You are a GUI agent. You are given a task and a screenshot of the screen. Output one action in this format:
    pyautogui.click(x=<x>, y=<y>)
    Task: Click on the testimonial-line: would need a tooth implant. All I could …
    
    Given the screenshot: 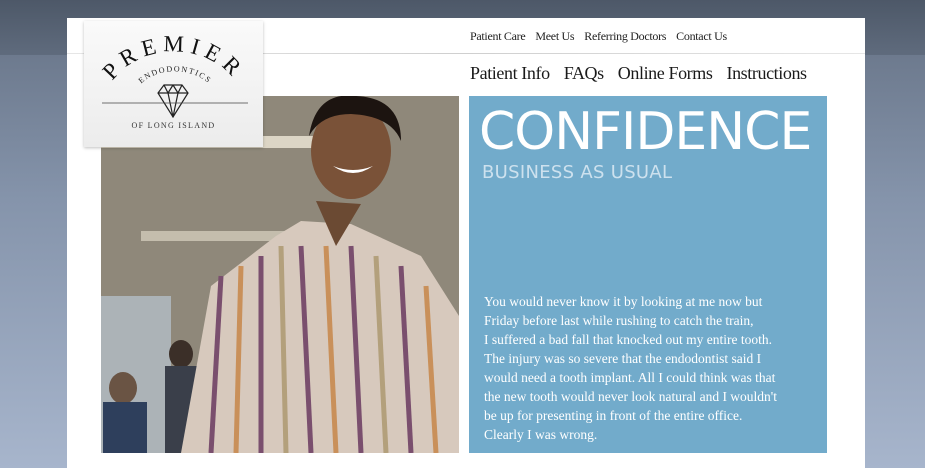 What is the action you would take?
    pyautogui.click(x=630, y=377)
    